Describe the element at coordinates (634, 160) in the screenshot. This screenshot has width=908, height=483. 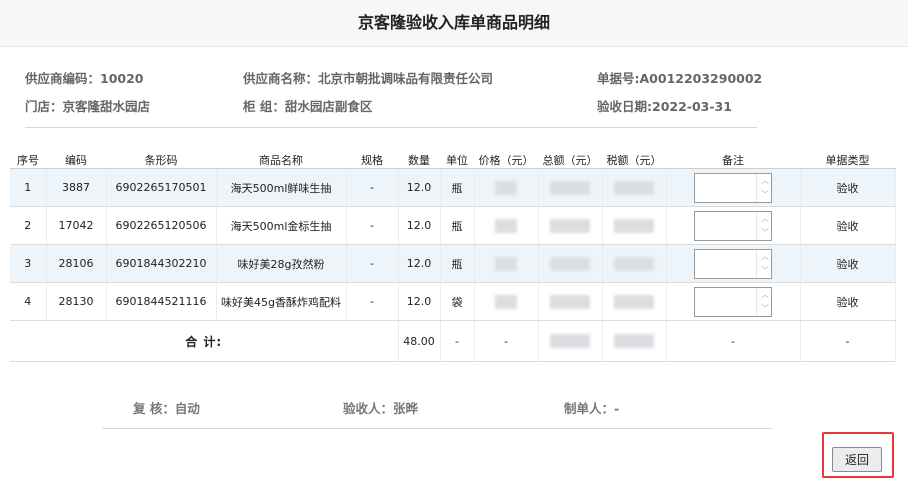
I see `col-header-tax: 税额（元）` at that location.